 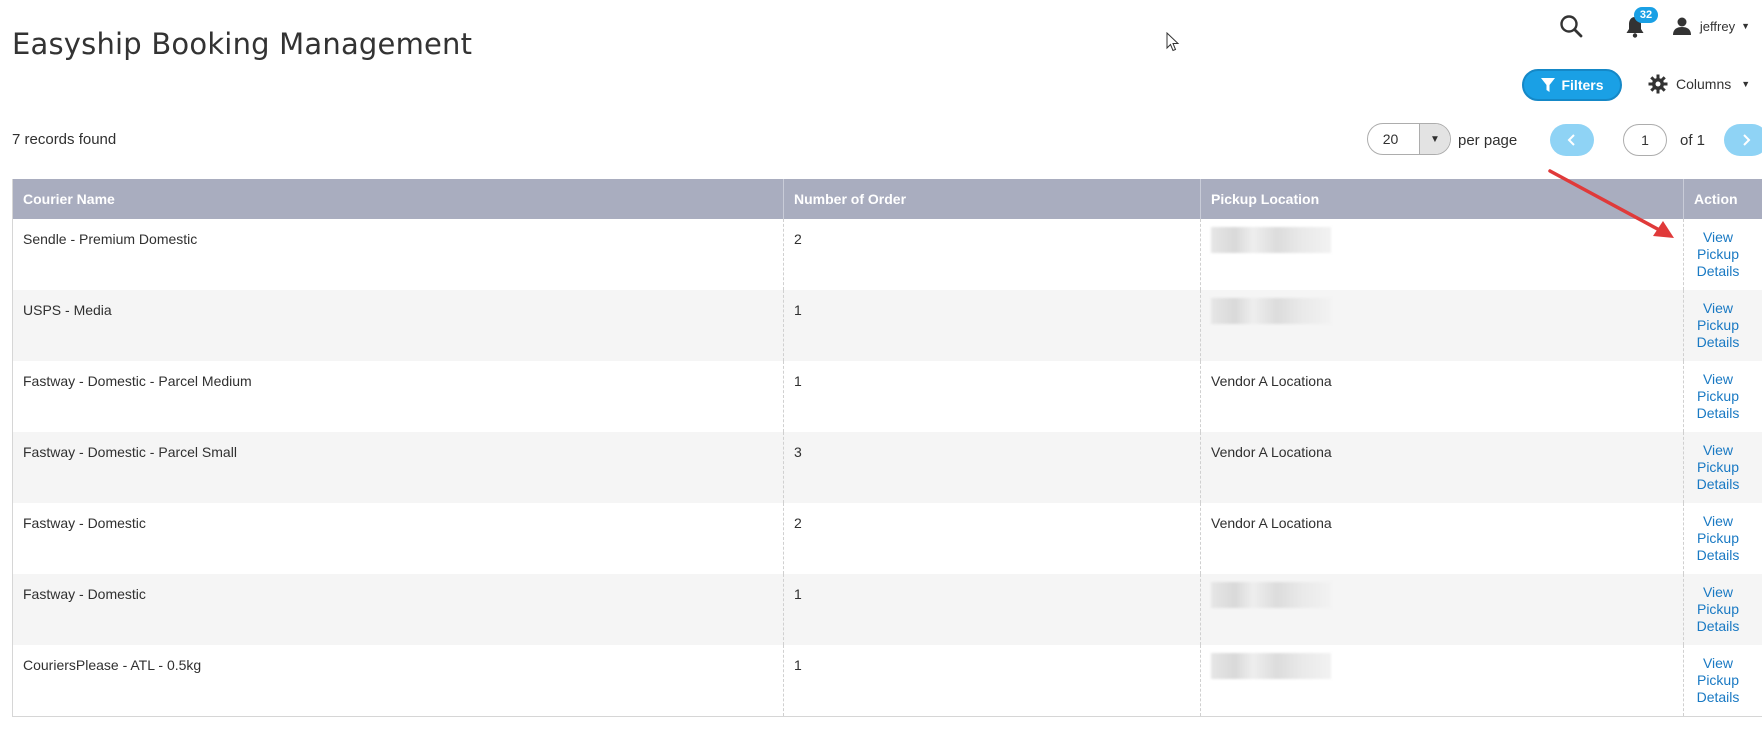 What do you see at coordinates (992, 199) in the screenshot?
I see `column-header-number-of-order: Number of Order` at bounding box center [992, 199].